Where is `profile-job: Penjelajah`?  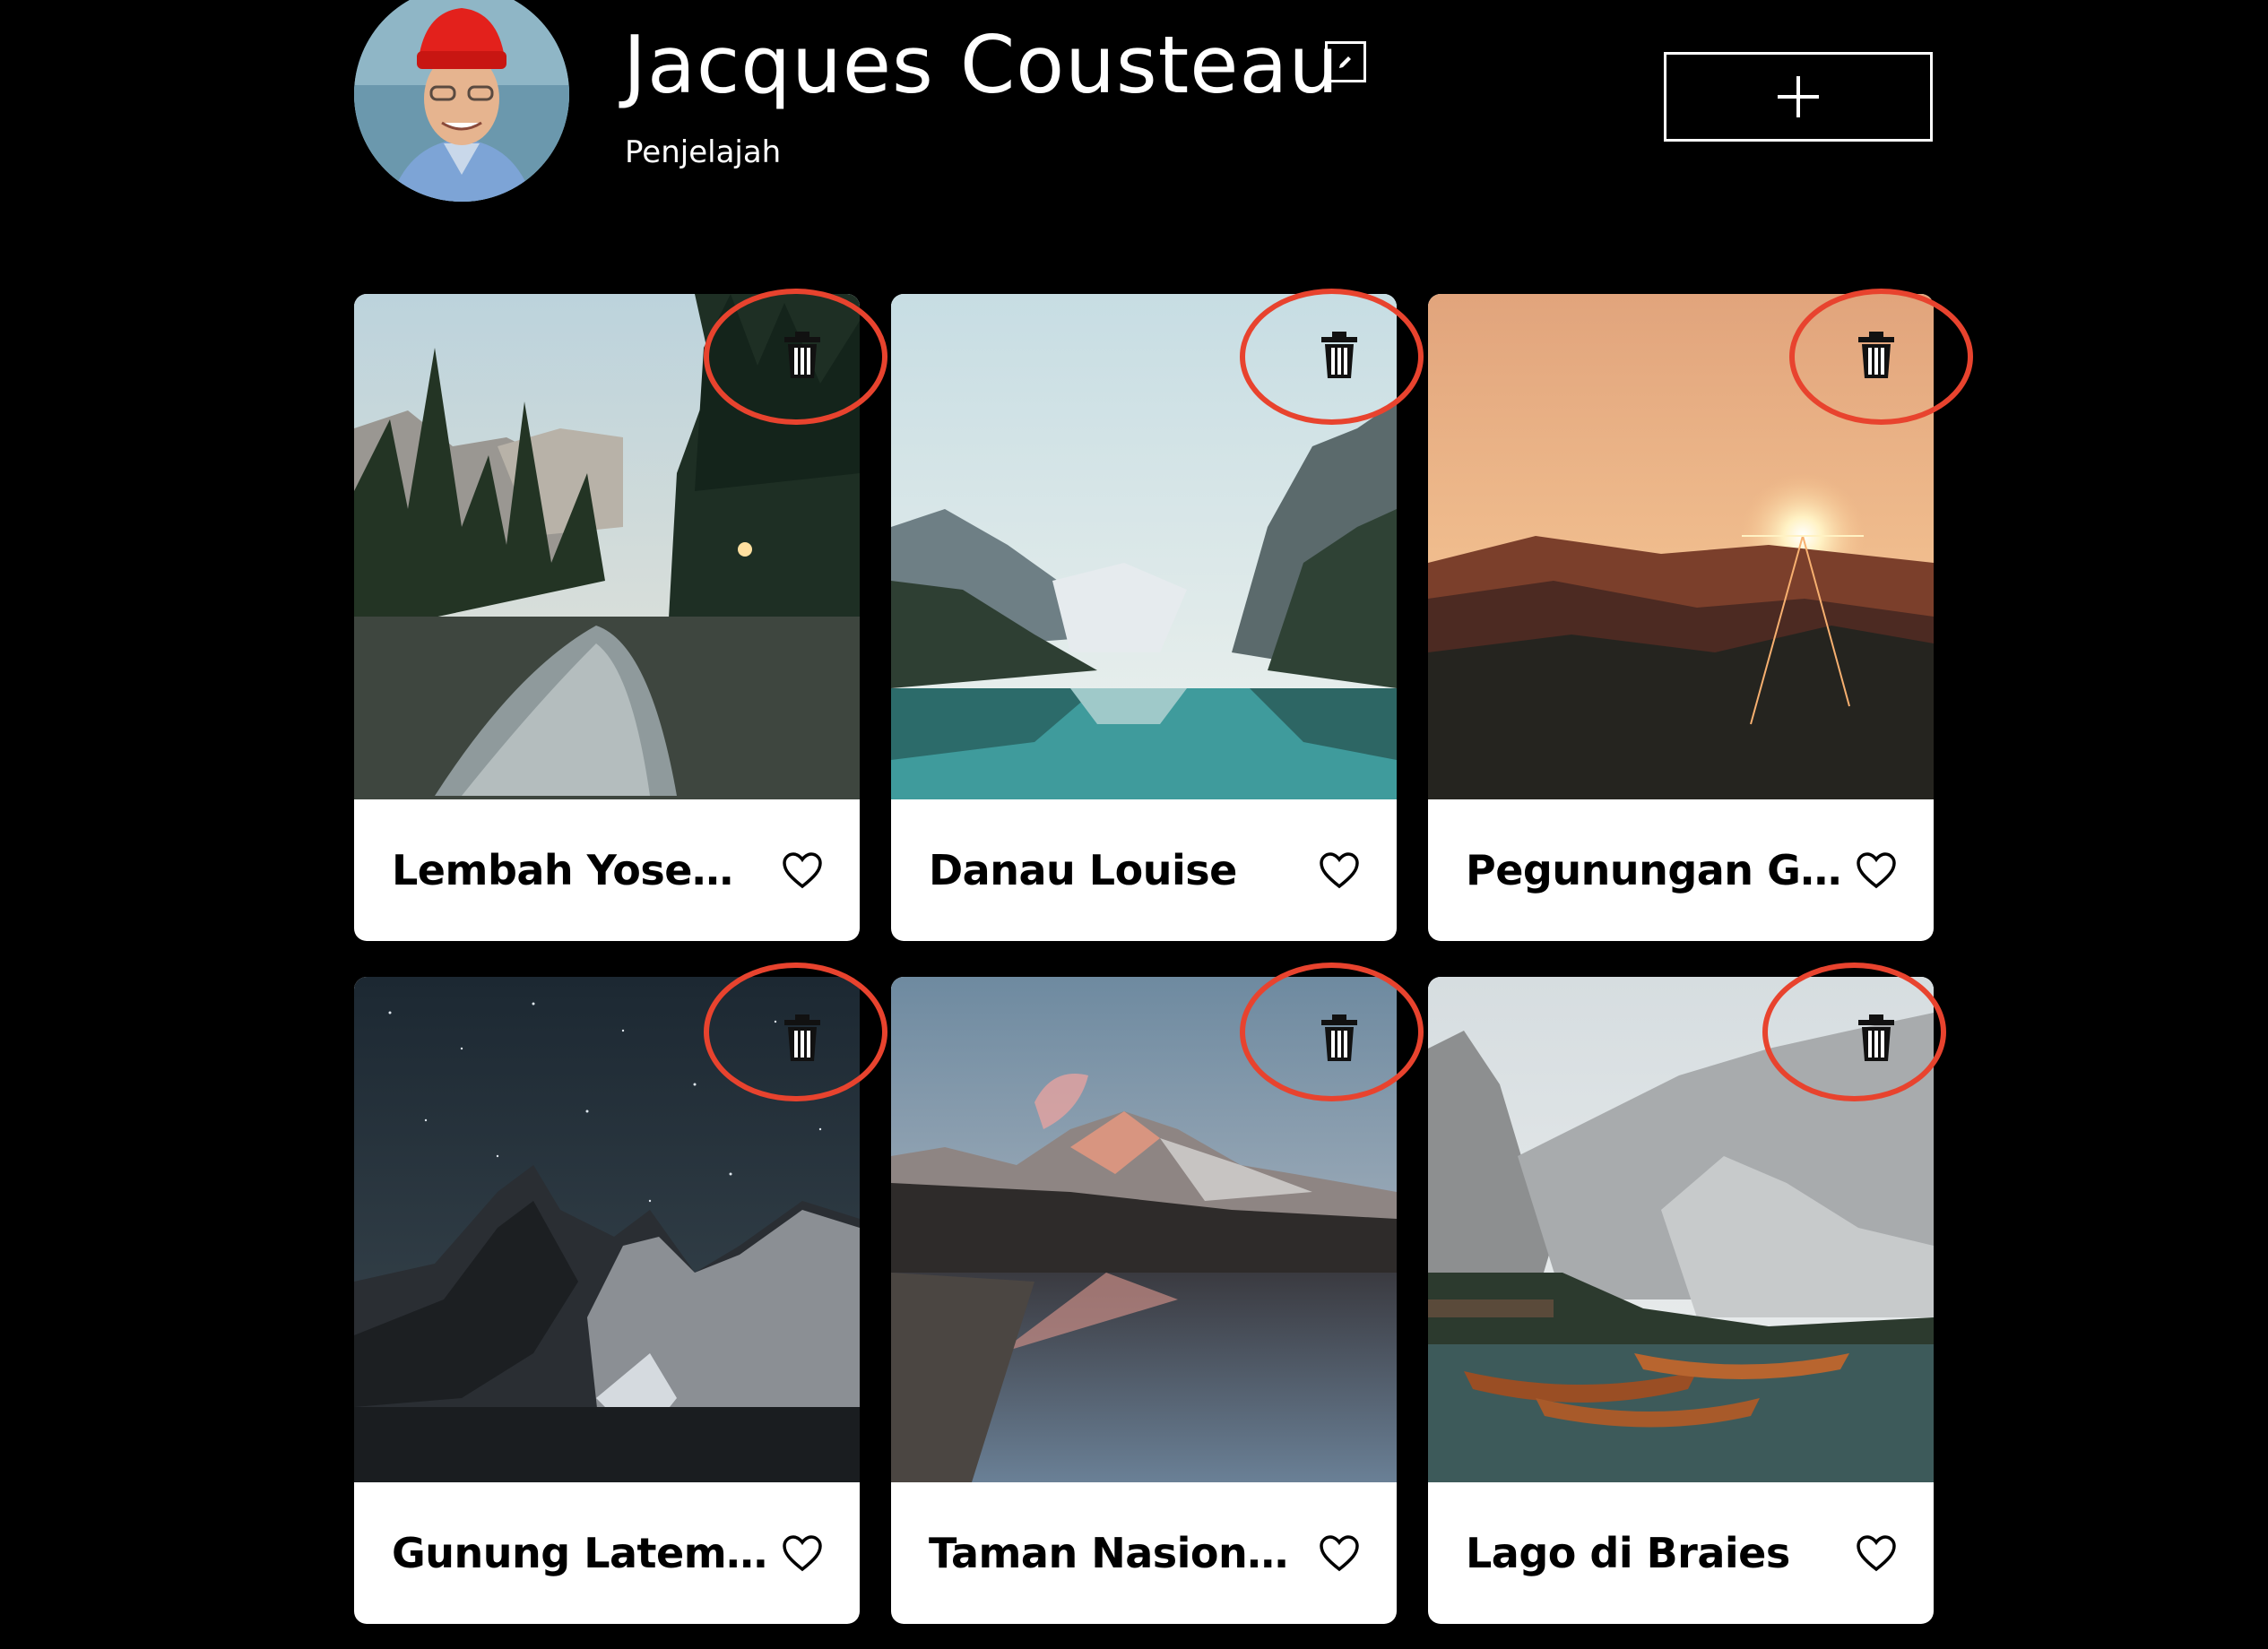
profile-job: Penjelajah is located at coordinates (703, 152).